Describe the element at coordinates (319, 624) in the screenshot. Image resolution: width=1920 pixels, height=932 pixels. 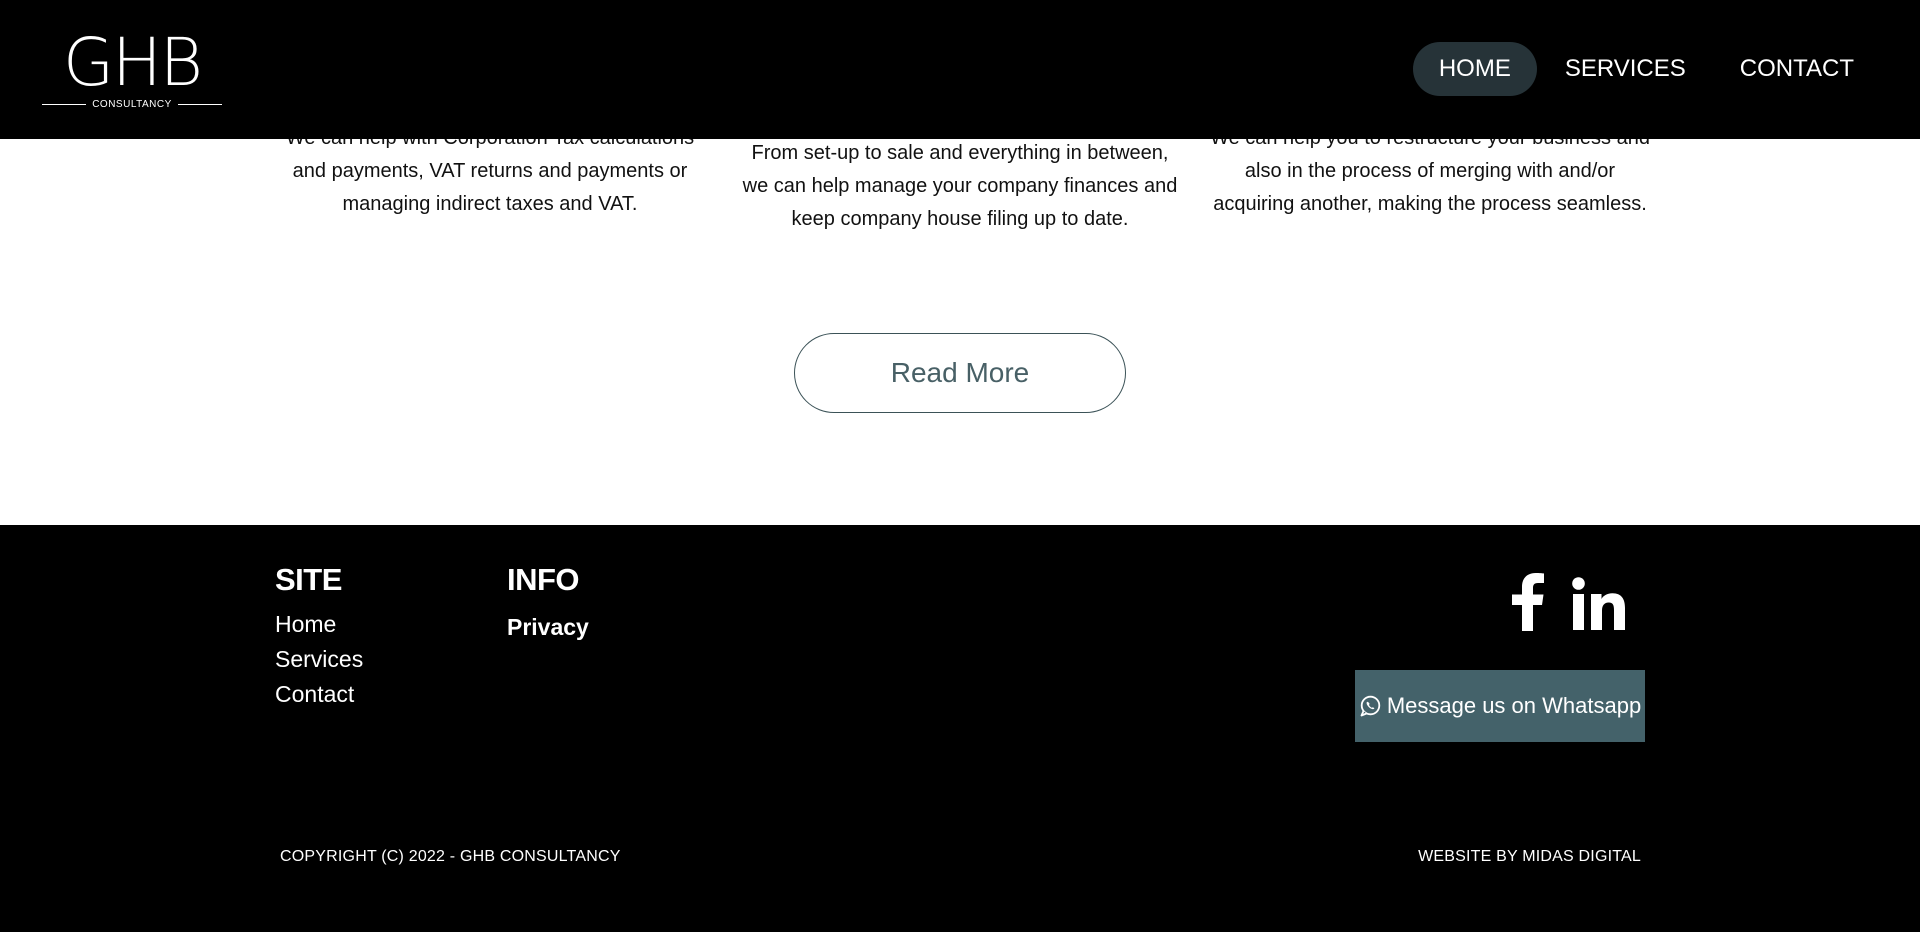
I see `footer-link-home: Home` at that location.